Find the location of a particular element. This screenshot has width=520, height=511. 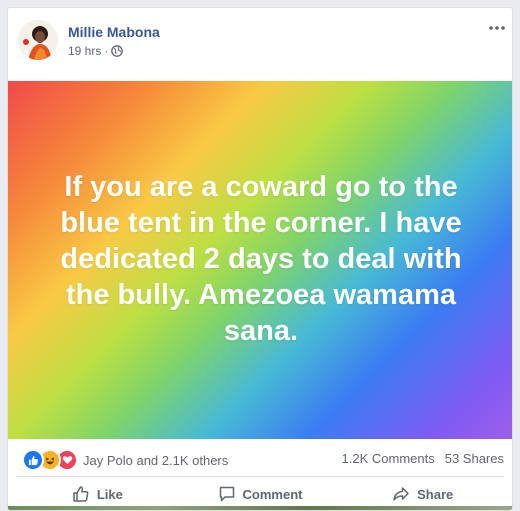

avatar is located at coordinates (38, 40).